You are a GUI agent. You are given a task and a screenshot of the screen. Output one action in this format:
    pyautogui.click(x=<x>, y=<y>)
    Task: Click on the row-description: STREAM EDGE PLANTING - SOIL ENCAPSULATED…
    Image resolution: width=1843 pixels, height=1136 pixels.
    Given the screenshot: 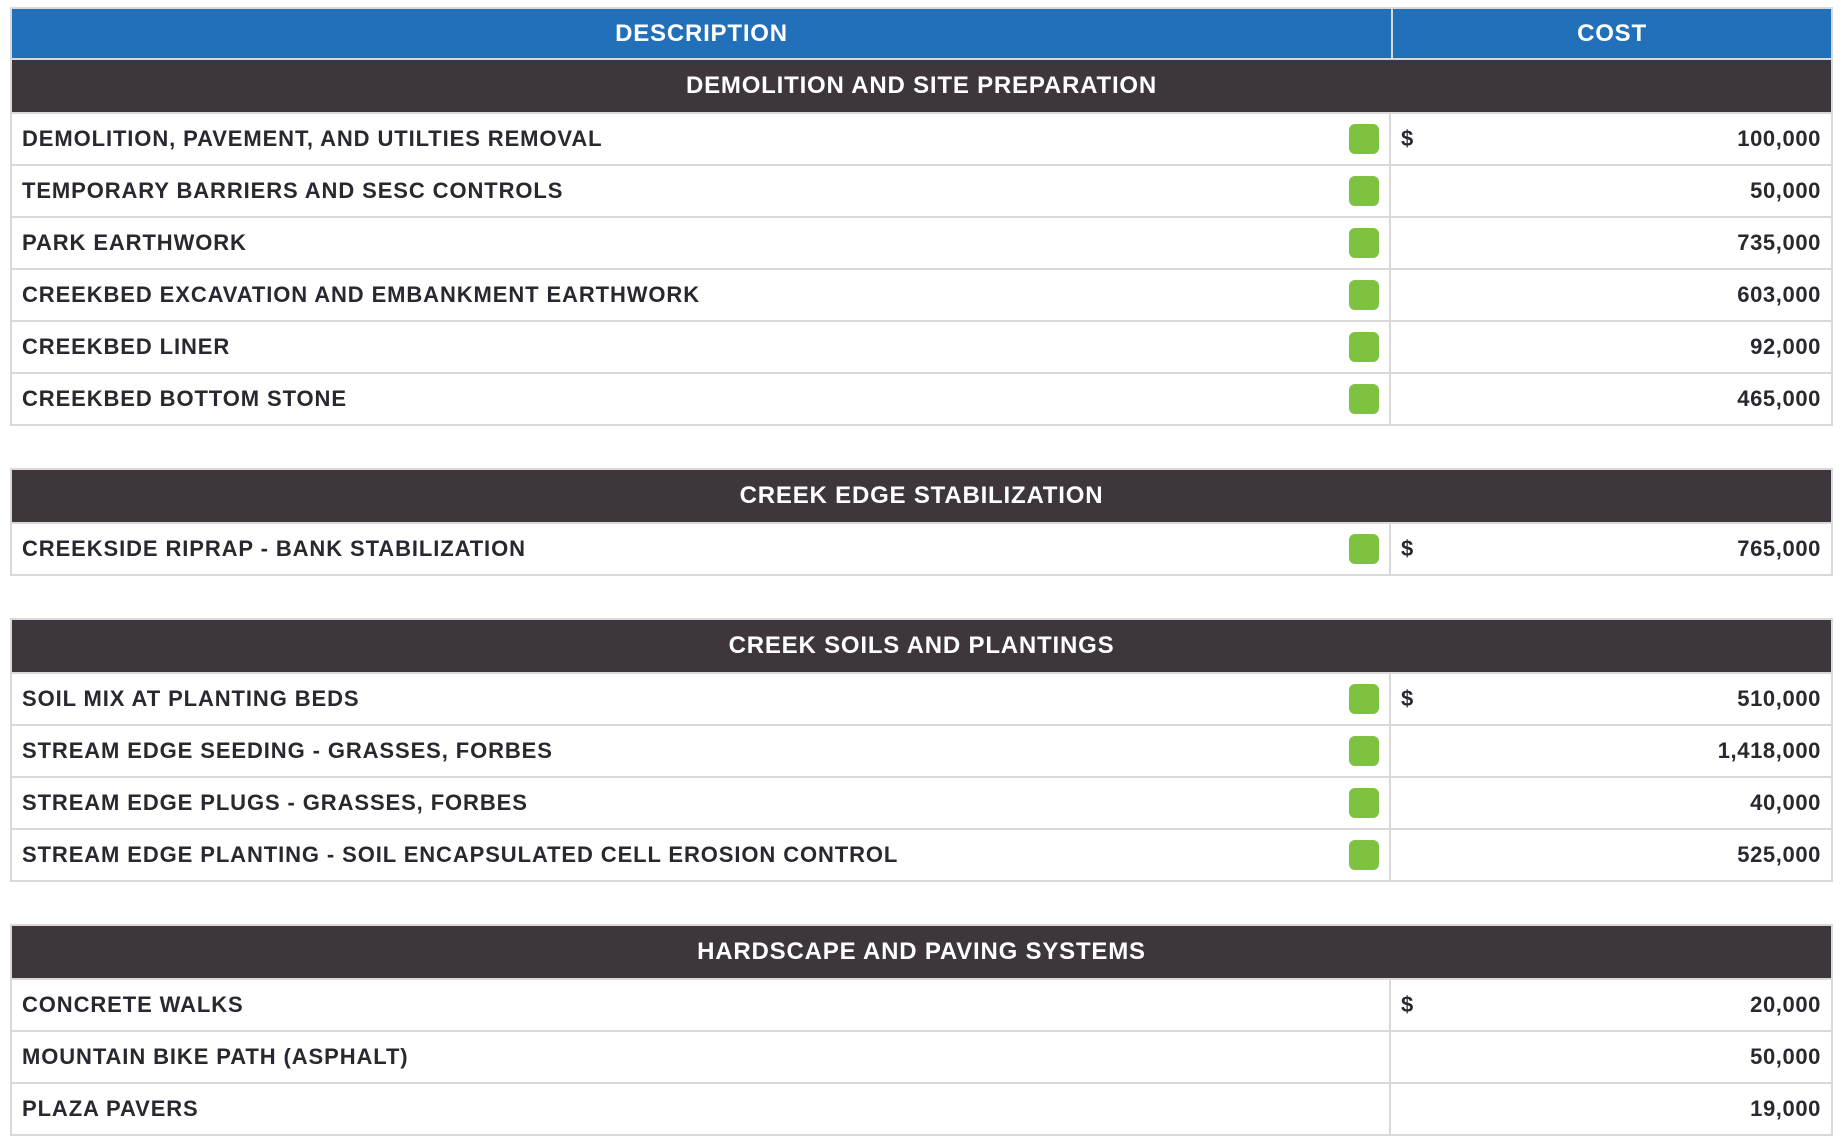 What is the action you would take?
    pyautogui.click(x=701, y=855)
    